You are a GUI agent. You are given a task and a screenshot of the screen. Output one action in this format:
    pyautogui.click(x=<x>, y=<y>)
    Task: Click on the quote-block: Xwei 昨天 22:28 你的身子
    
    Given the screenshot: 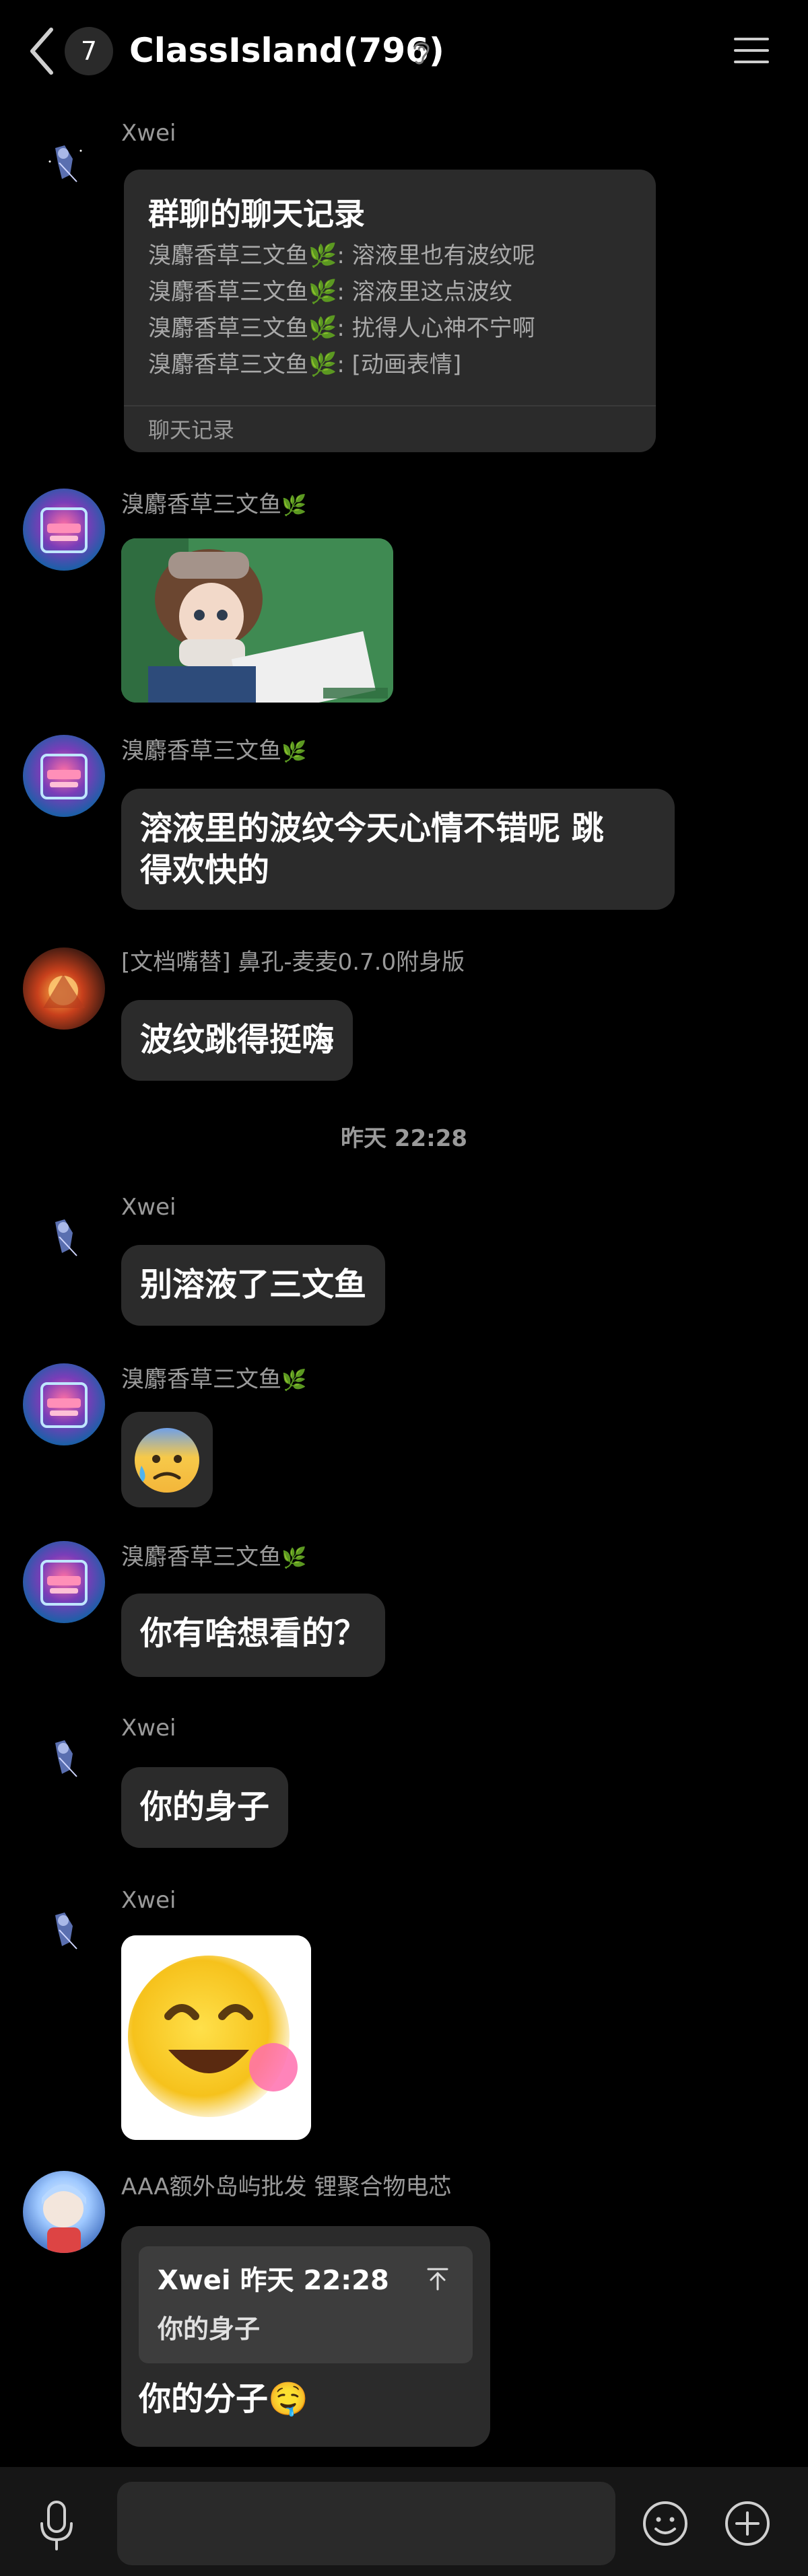 What is the action you would take?
    pyautogui.click(x=306, y=2304)
    